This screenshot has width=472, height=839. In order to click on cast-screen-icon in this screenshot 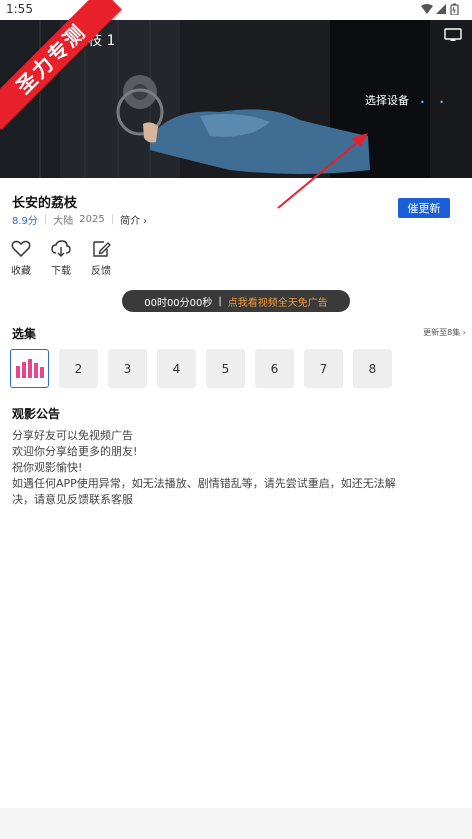, I will do `click(453, 35)`.